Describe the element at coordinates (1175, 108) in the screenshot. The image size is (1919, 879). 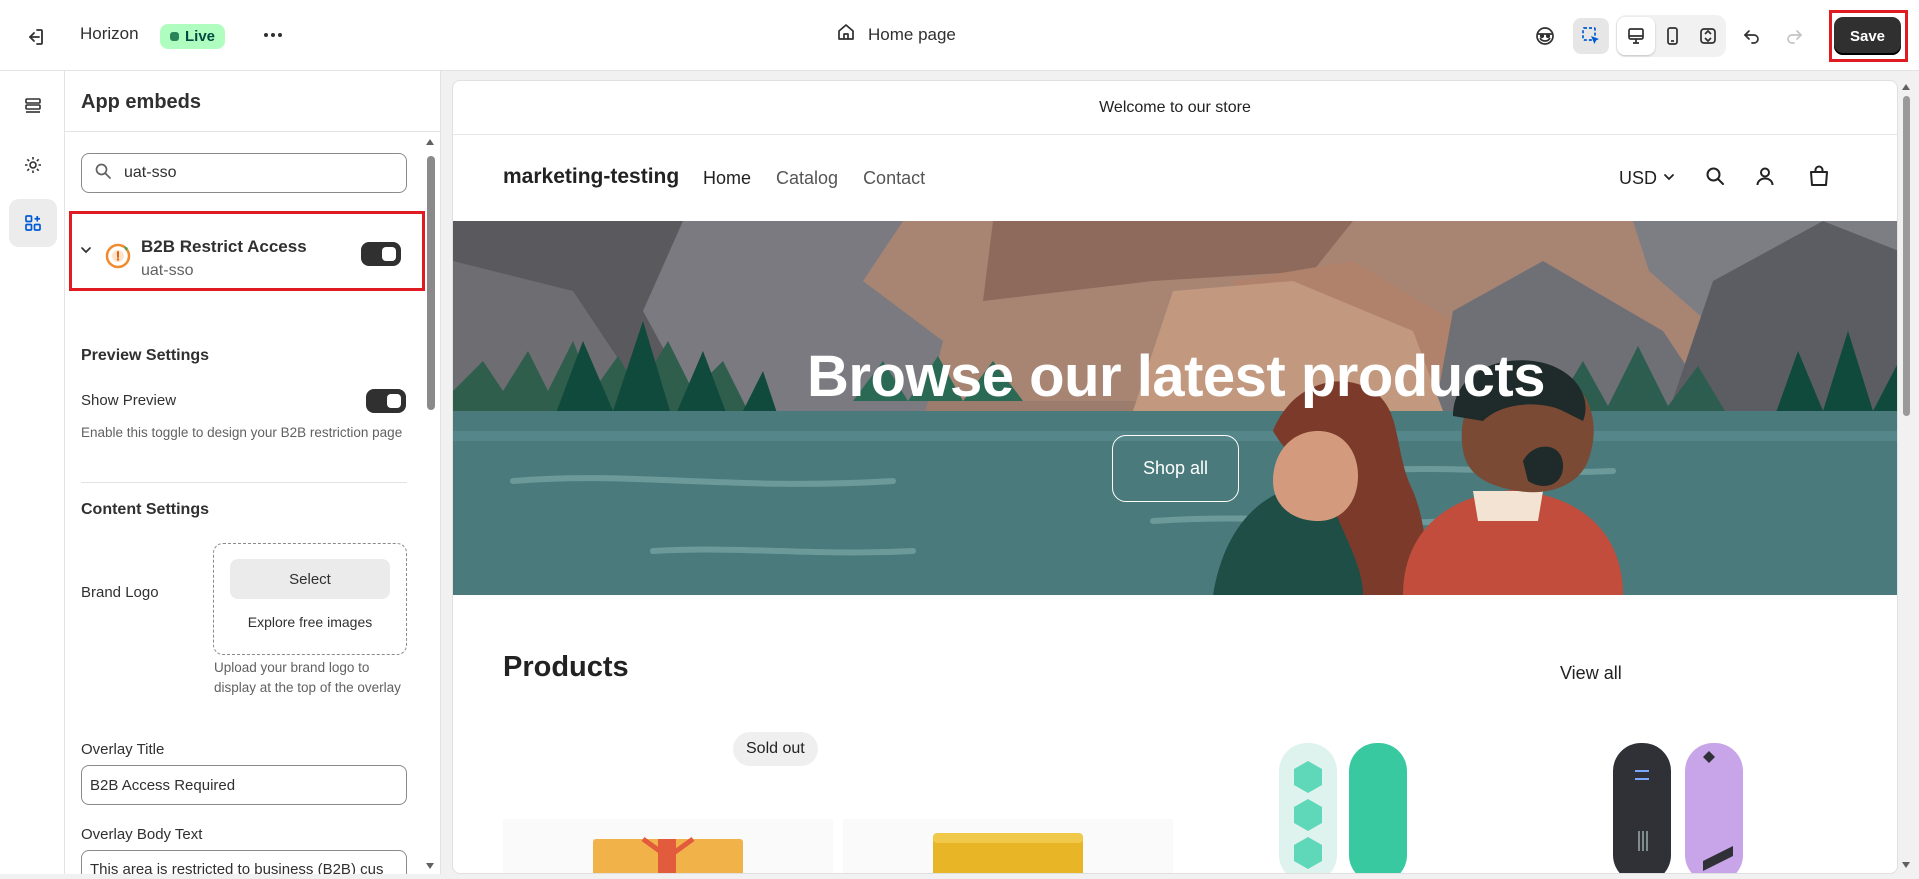
I see `announcement-bar: Welcome to our store` at that location.